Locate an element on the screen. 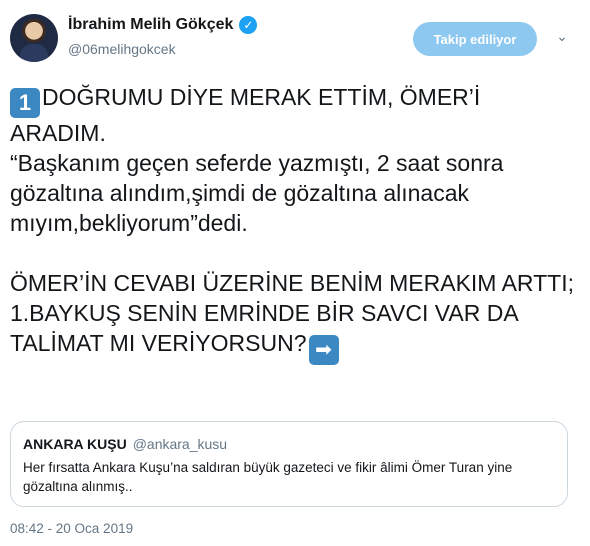  author-display-name: İbrahim Melih Gökçek is located at coordinates (150, 25).